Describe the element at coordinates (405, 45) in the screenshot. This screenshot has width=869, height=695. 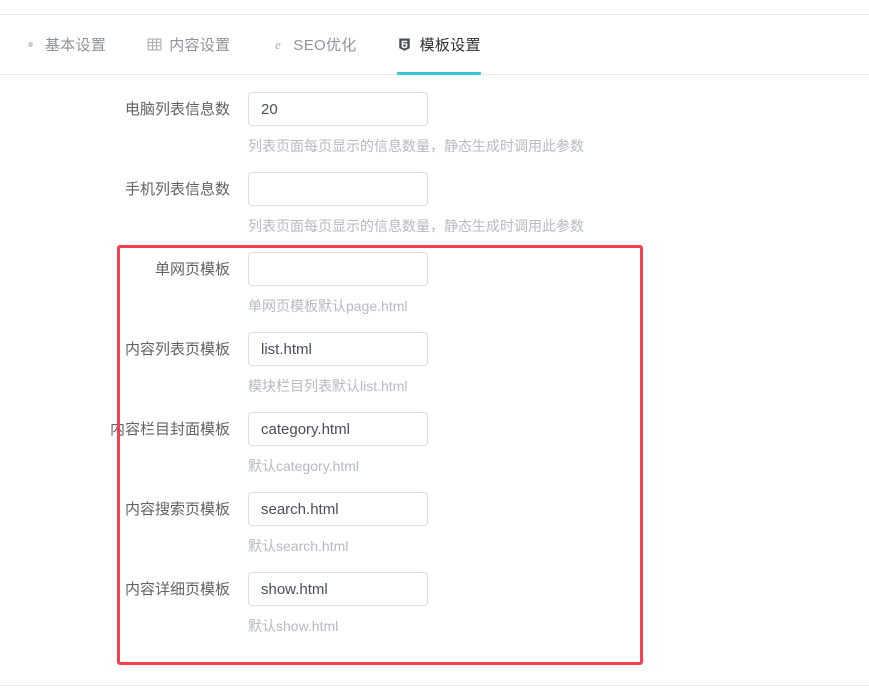
I see `html5-shield-icon` at that location.